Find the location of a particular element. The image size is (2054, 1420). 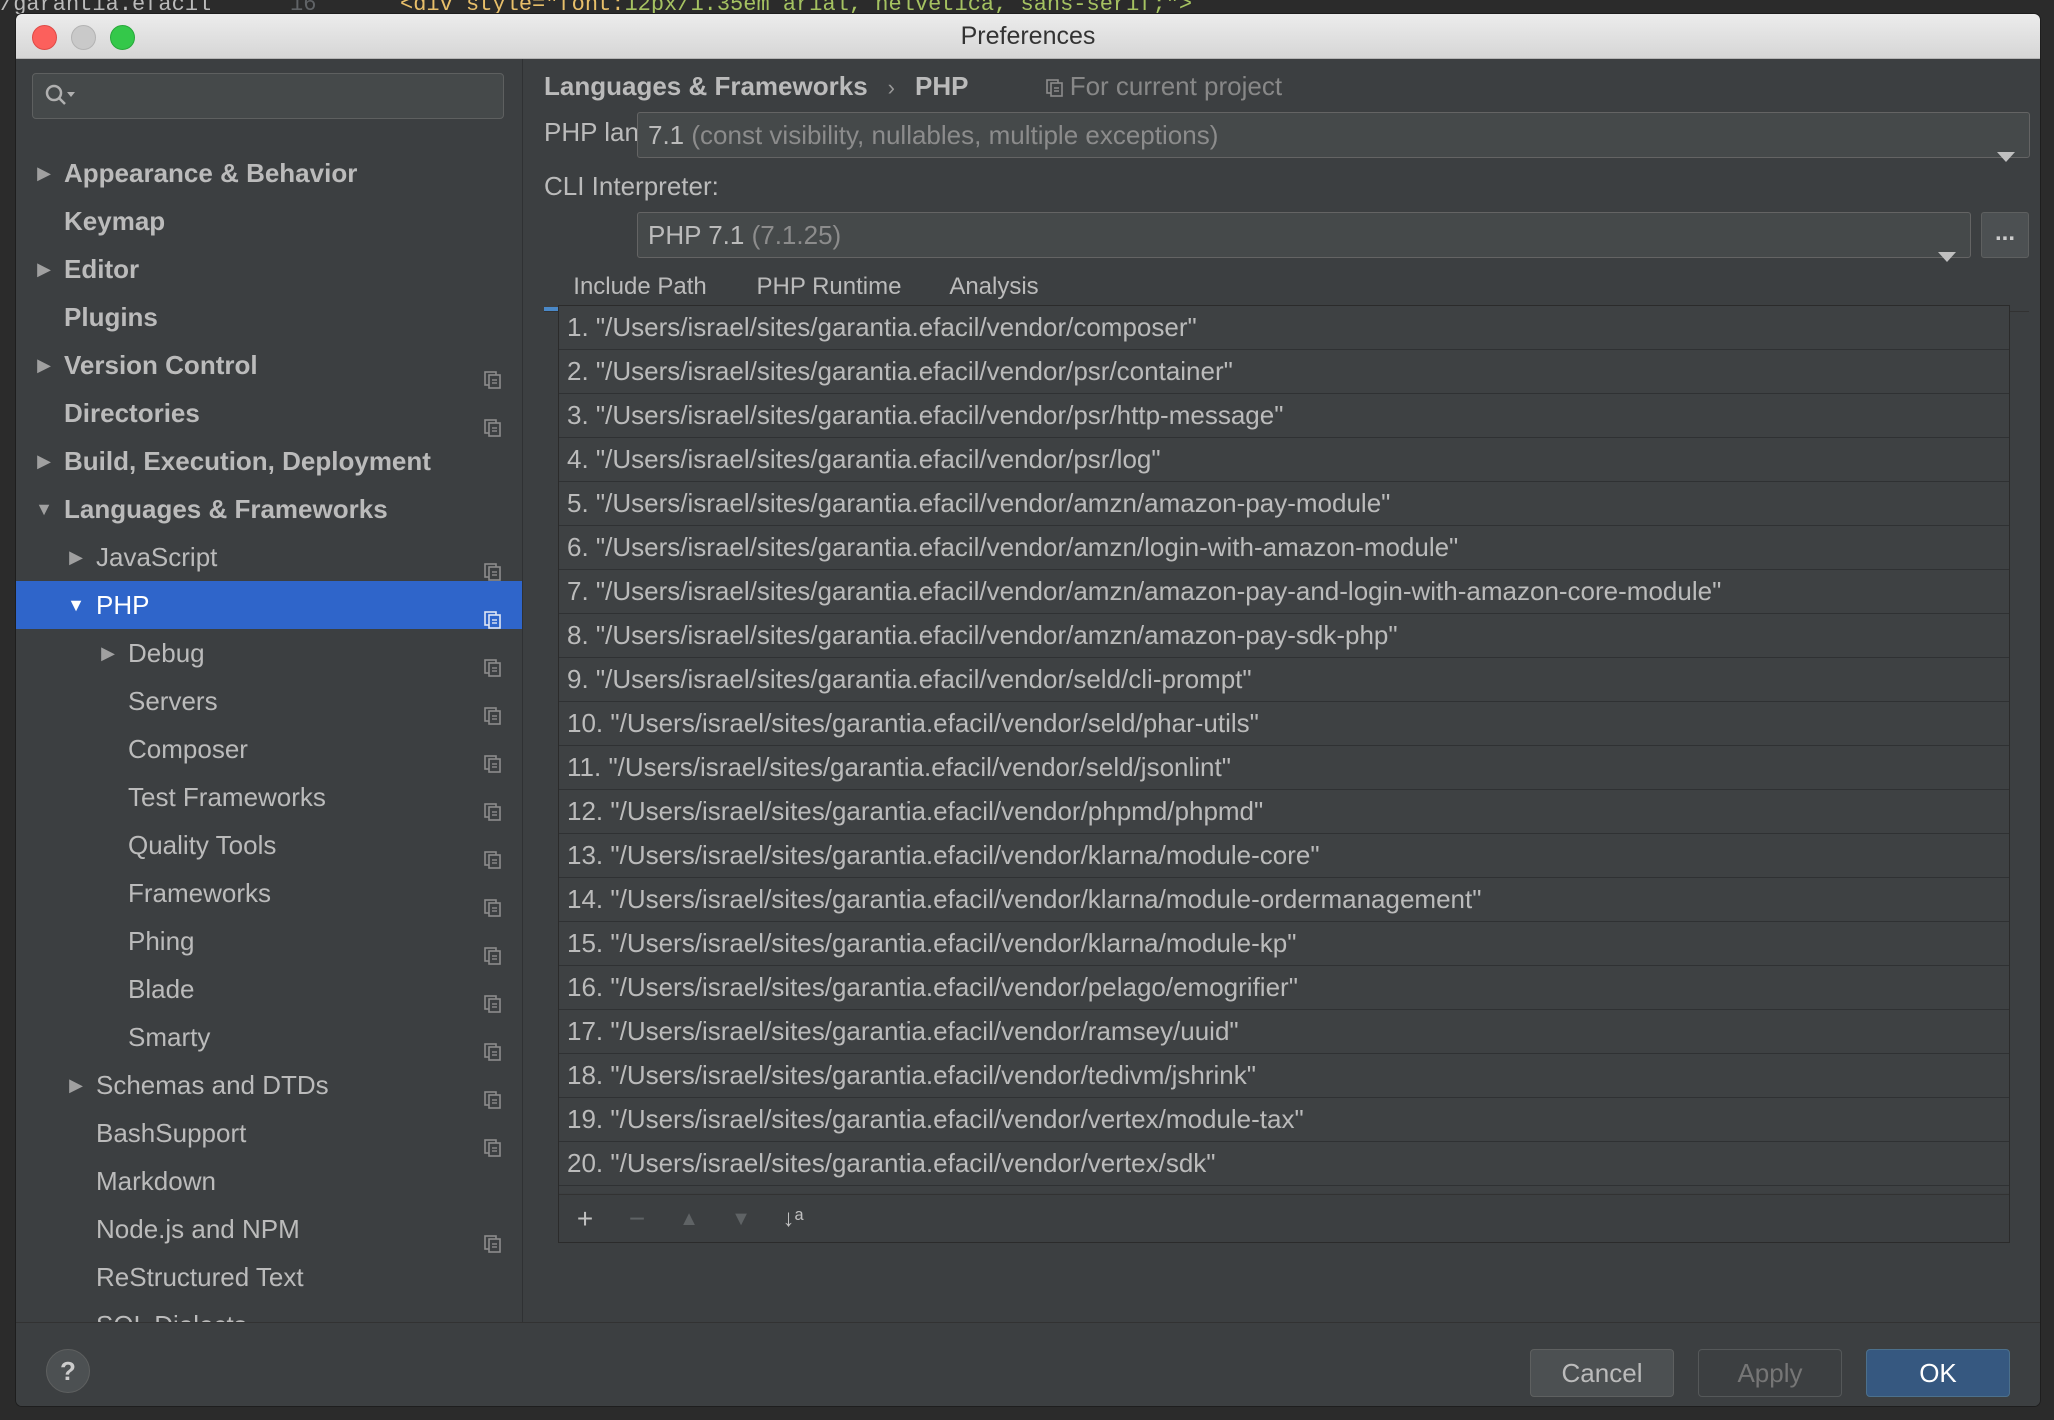

sidebar-item-schemas-and-dtds: ▶ Schemas and DTDs is located at coordinates (269, 1085).